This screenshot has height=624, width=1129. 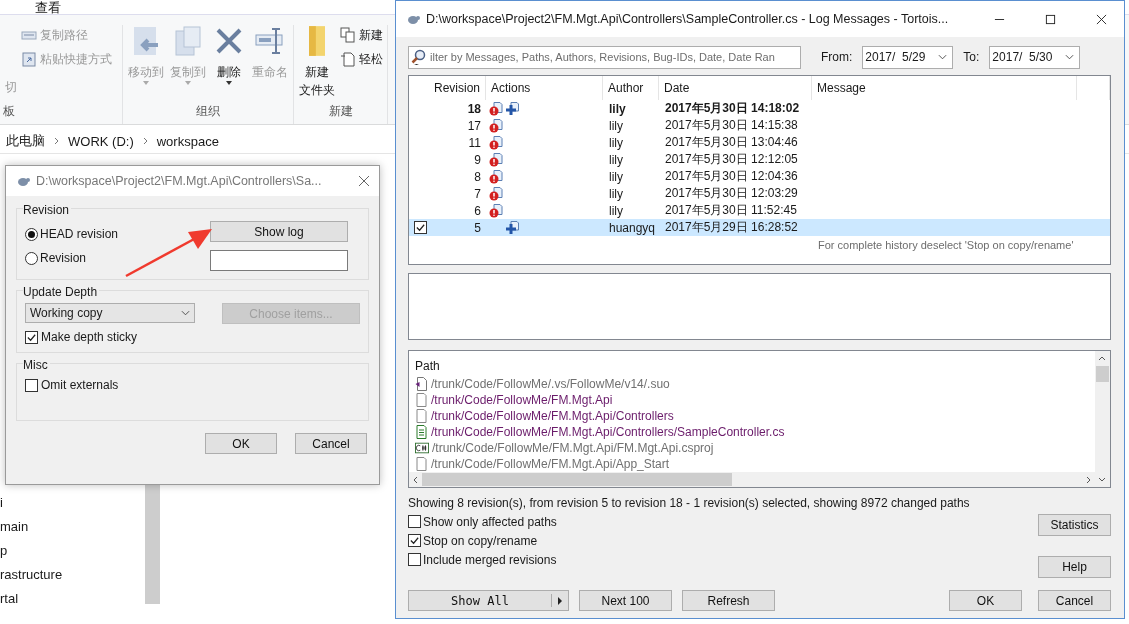 I want to click on radio-option: HEAD revision, so click(x=72, y=234).